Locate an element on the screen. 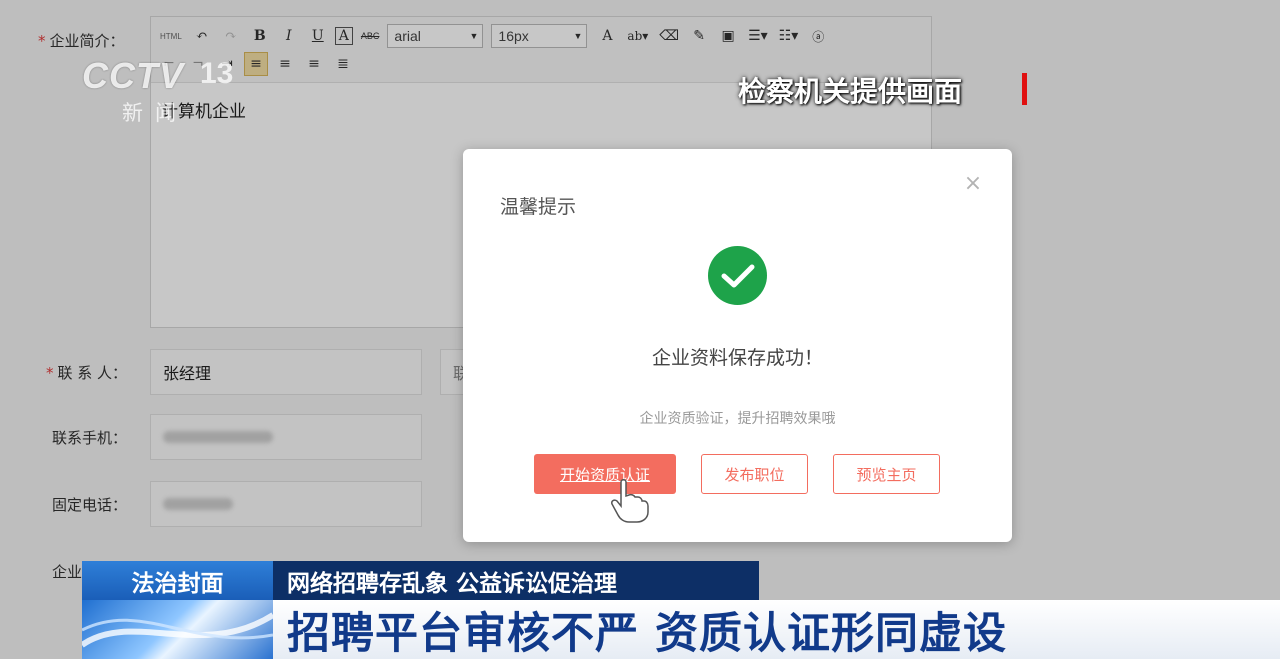 The height and width of the screenshot is (659, 1280). source-caption: 检察机关提供画面 is located at coordinates (850, 91).